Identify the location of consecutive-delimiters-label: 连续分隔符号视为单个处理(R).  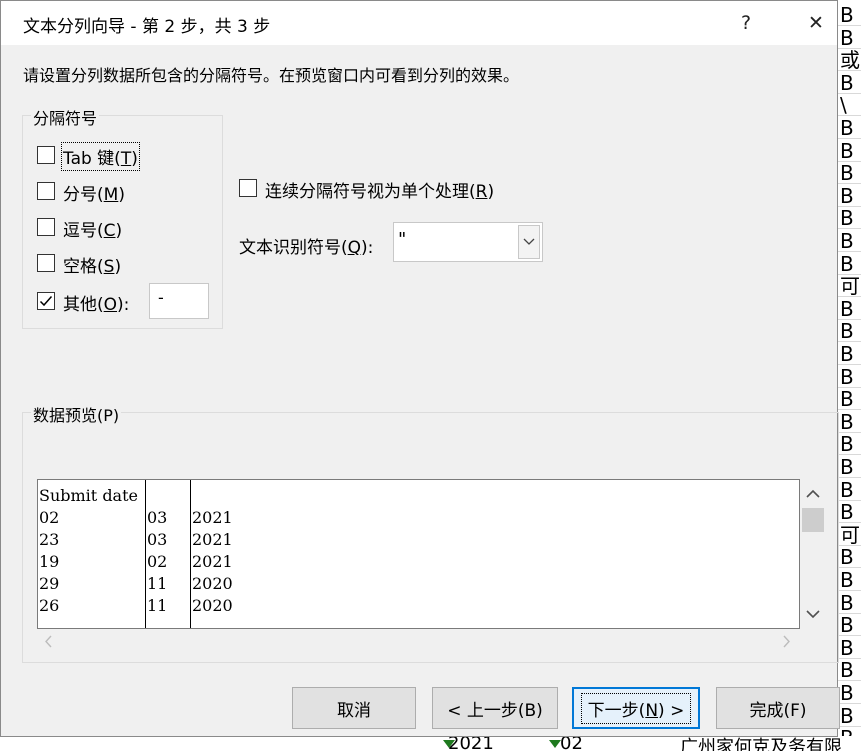
(379, 189).